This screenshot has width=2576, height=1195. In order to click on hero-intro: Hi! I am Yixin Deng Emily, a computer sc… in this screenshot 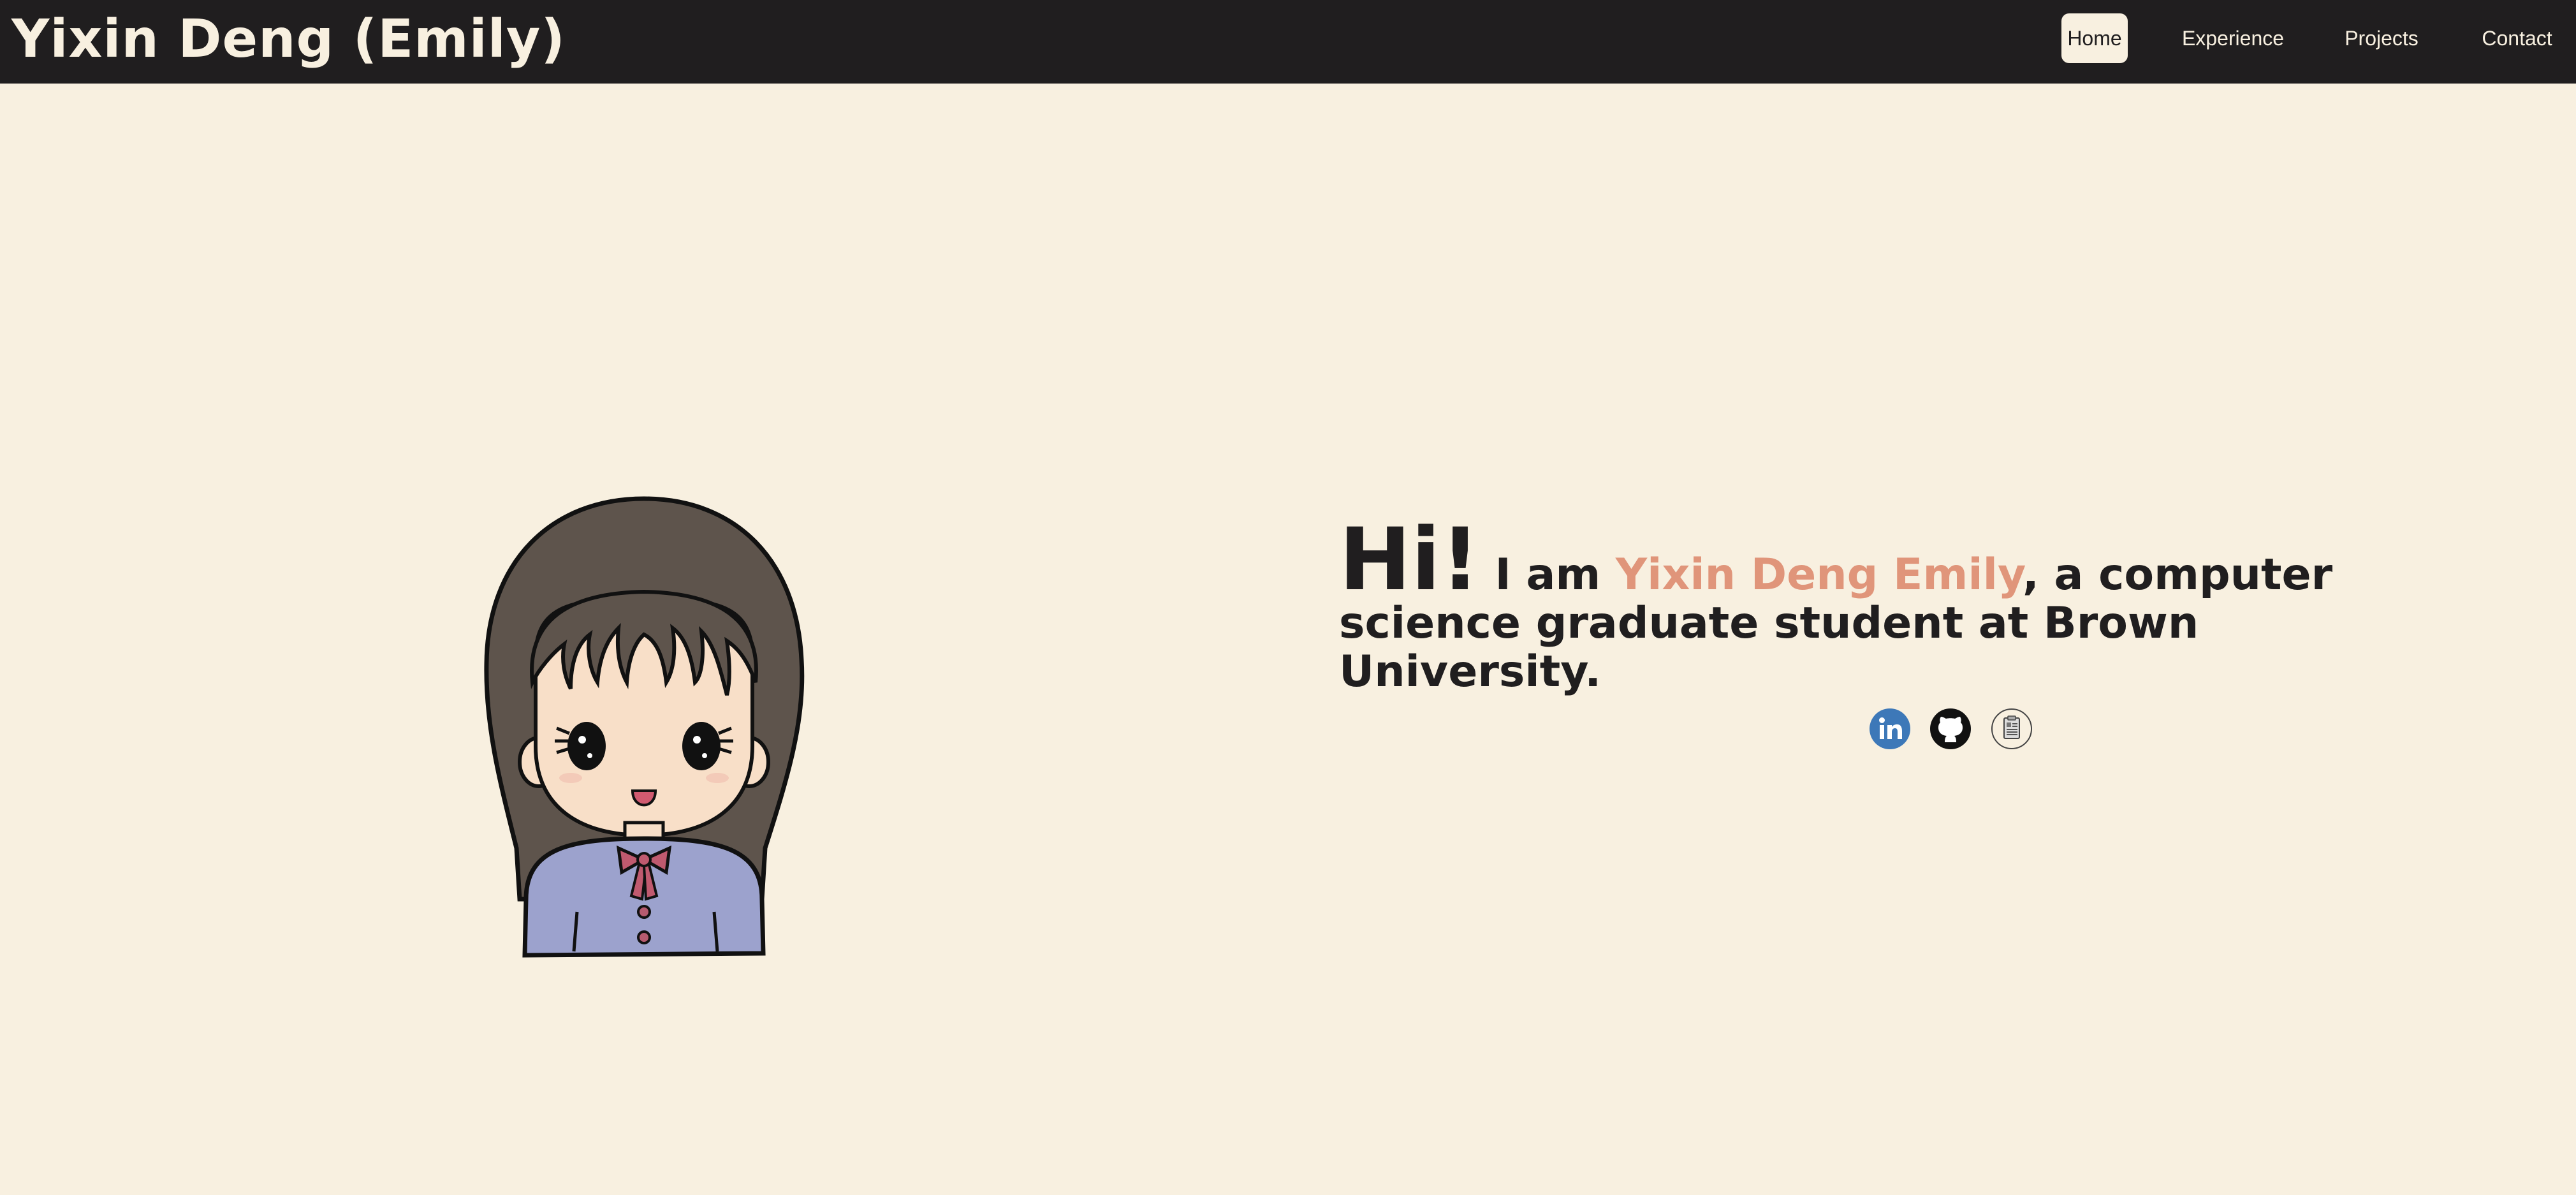, I will do `click(1906, 606)`.